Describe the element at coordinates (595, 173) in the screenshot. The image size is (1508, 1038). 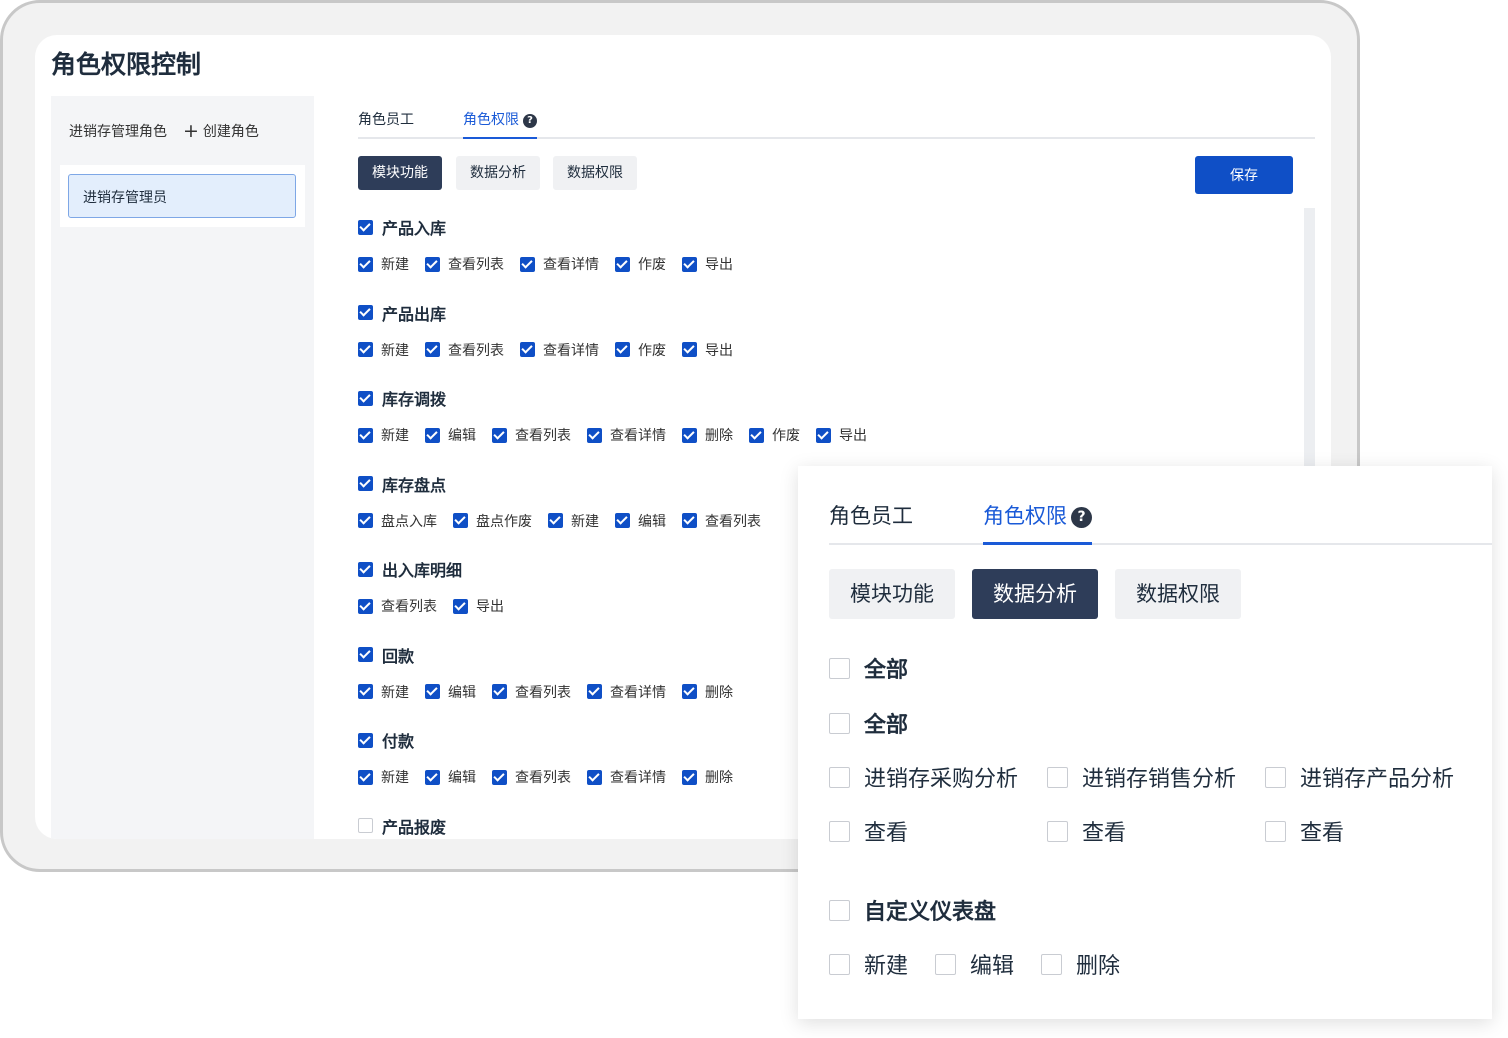
I see `subtab-data-permission: 数据权限` at that location.